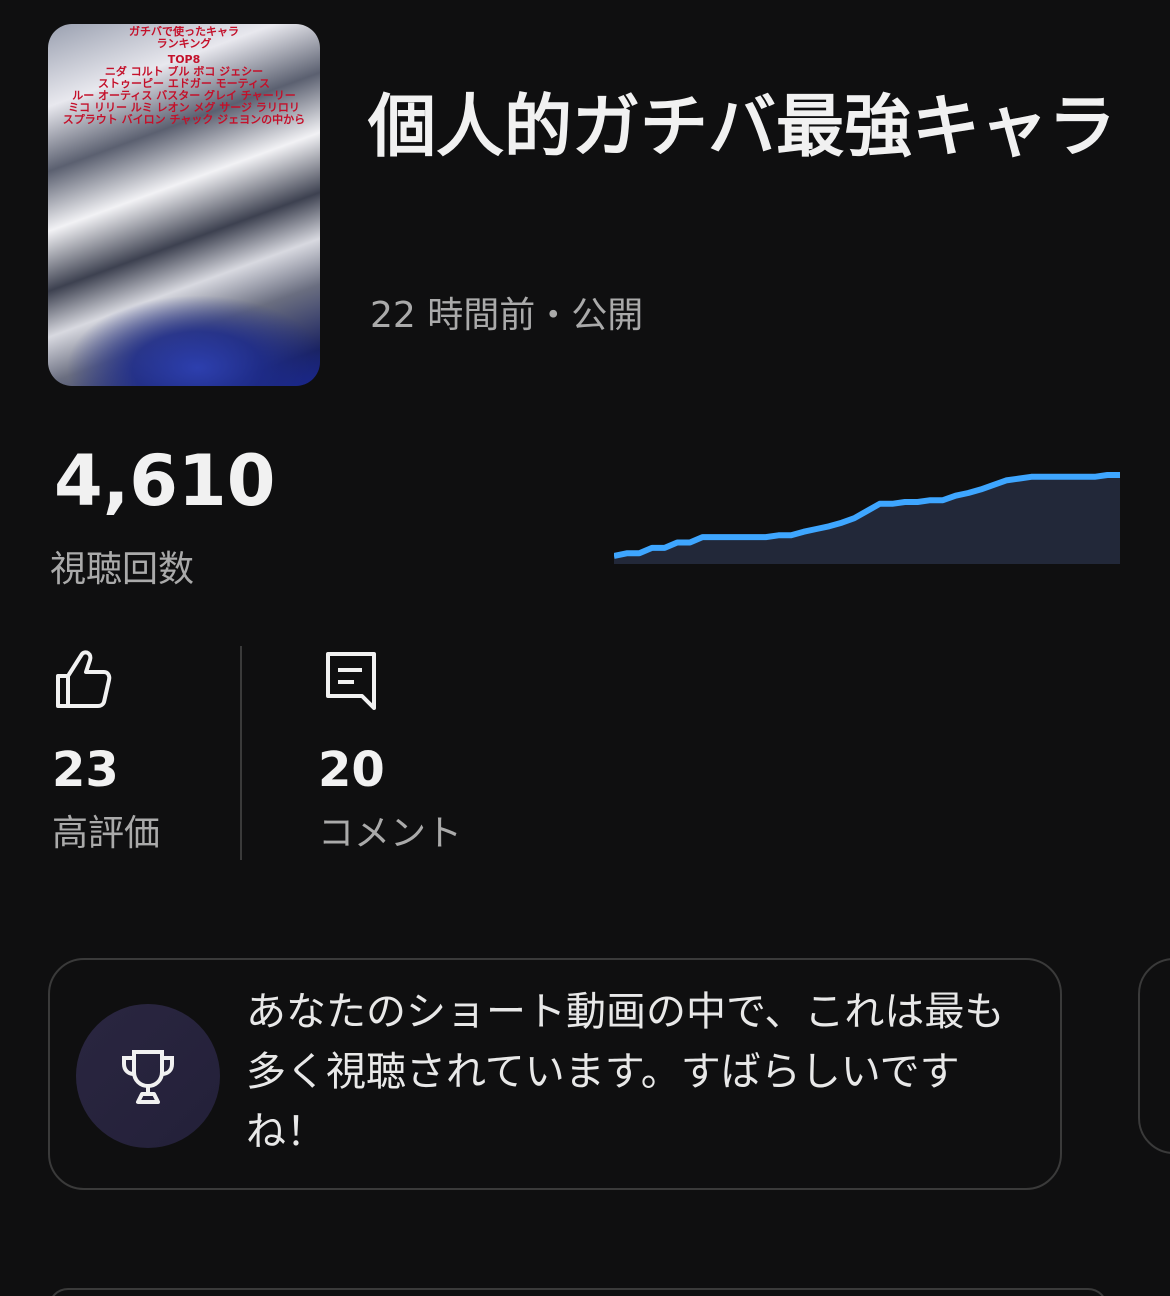 This screenshot has height=1296, width=1170. I want to click on likes-label: 高評価, so click(106, 833).